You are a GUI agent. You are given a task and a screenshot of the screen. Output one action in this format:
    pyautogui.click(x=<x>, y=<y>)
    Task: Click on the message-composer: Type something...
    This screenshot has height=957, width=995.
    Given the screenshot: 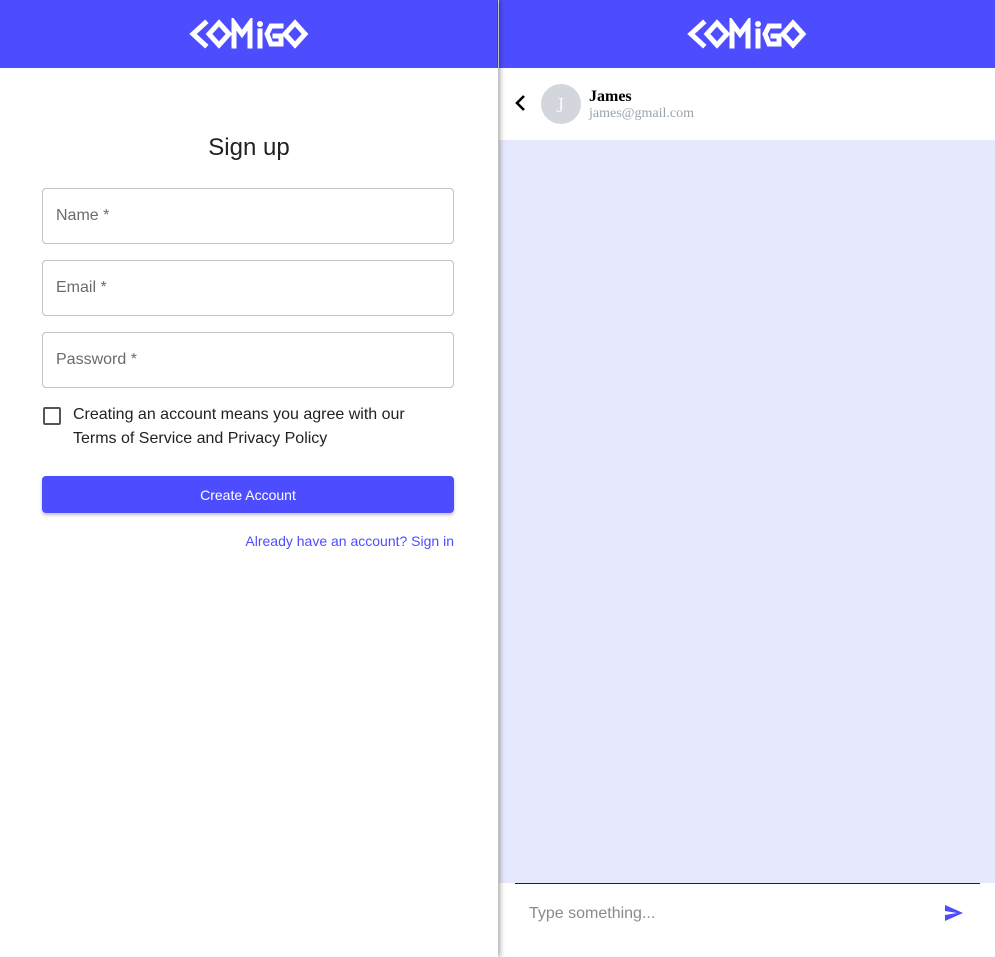 What is the action you would take?
    pyautogui.click(x=747, y=913)
    